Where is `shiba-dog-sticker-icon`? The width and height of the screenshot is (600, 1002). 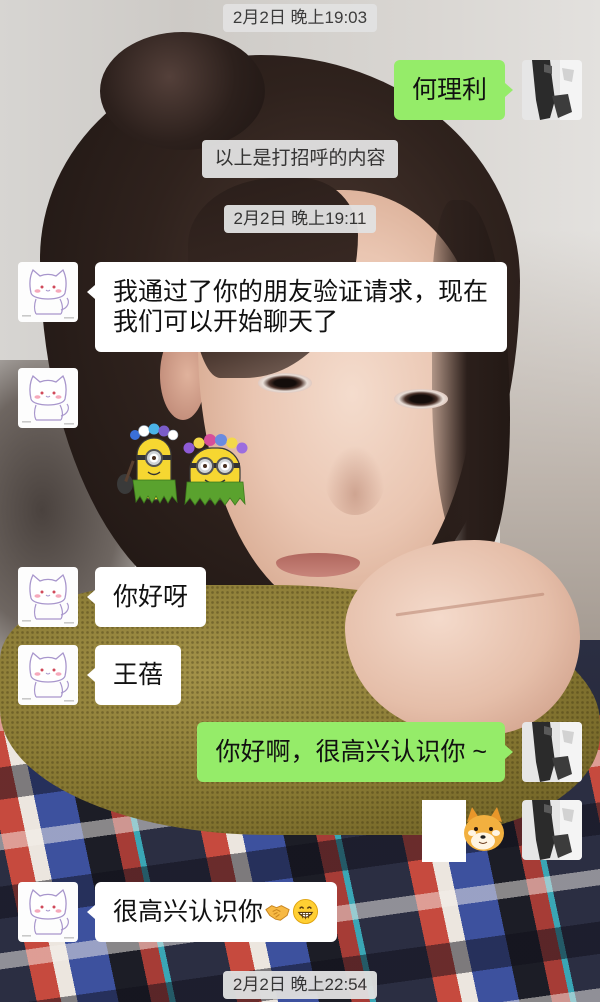 shiba-dog-sticker-icon is located at coordinates (463, 831).